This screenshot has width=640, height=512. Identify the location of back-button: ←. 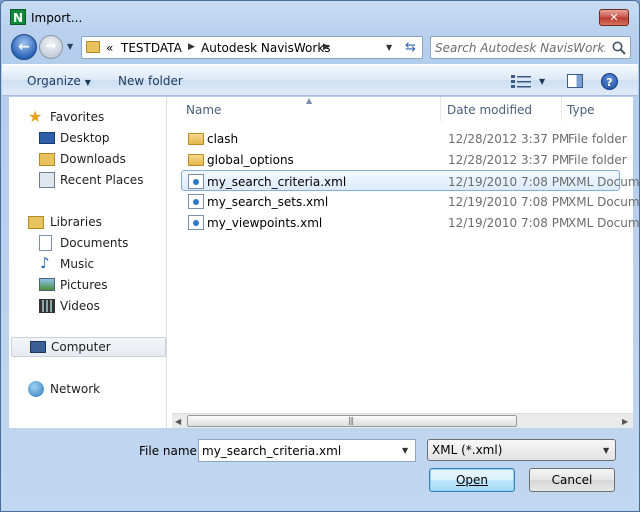
(24, 47).